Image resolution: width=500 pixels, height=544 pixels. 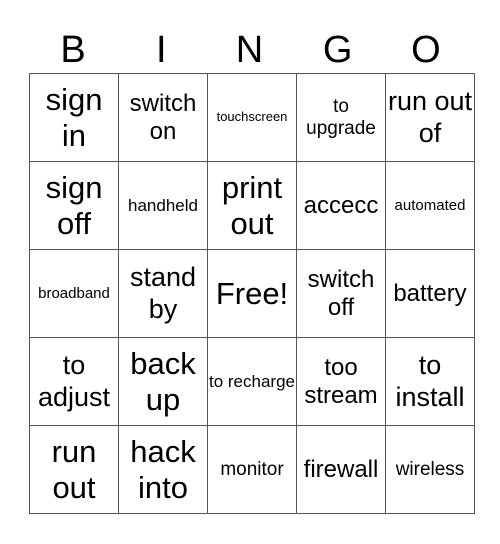 I want to click on bingo-cell: broadband, so click(x=74, y=293).